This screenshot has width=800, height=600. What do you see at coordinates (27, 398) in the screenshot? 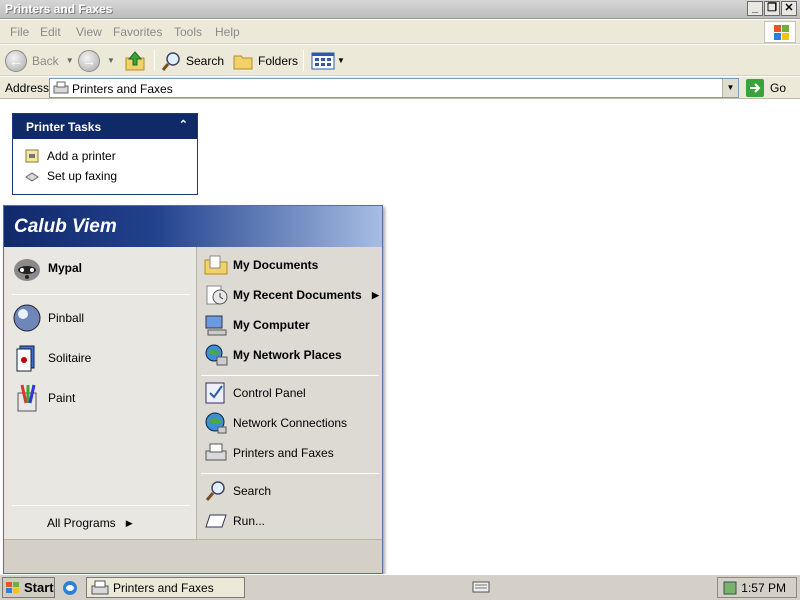
I see `paint-icon` at bounding box center [27, 398].